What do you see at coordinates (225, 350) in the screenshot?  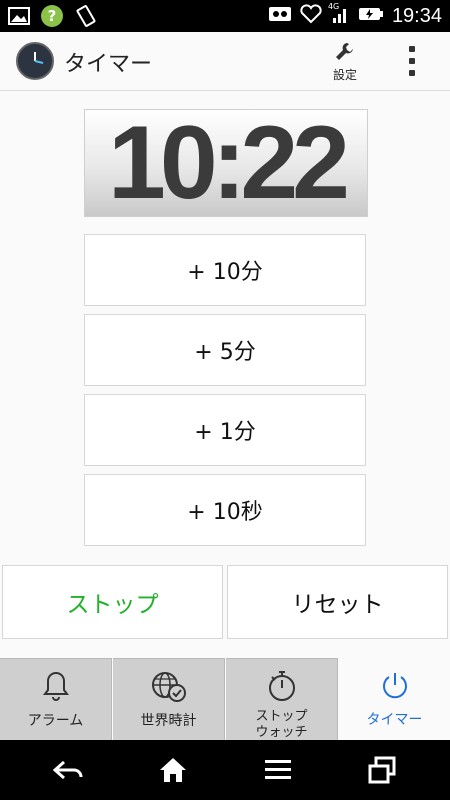 I see `add-5-minutes-button: + 5分` at bounding box center [225, 350].